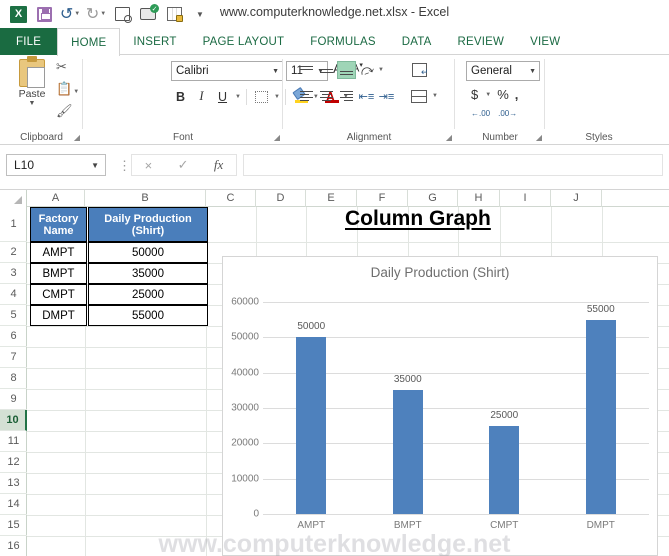  I want to click on table-cell: AMPT, so click(58, 252).